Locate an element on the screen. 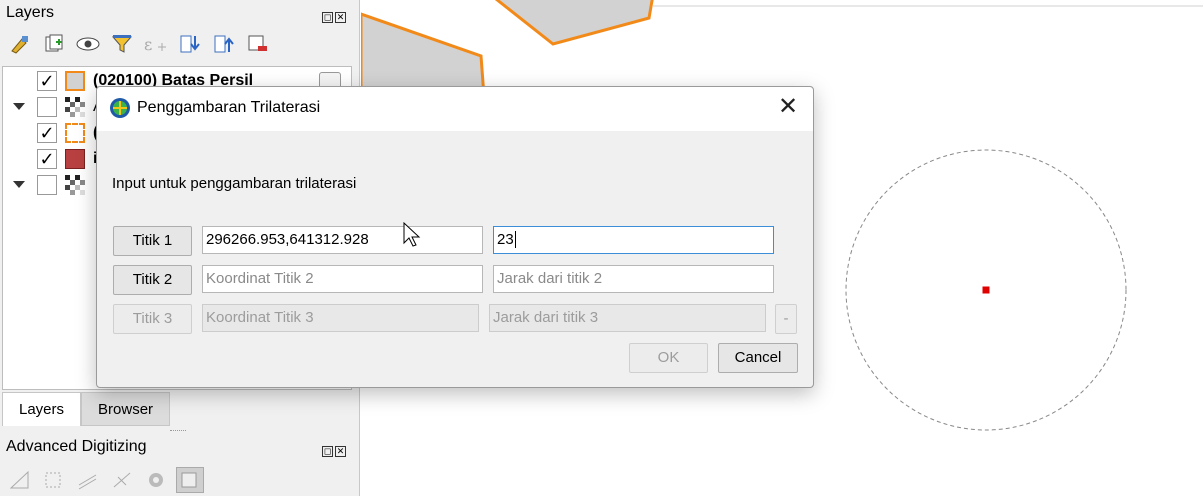 This screenshot has width=1203, height=496. distance-field-3: Jarak dari titik 3 is located at coordinates (627, 318).